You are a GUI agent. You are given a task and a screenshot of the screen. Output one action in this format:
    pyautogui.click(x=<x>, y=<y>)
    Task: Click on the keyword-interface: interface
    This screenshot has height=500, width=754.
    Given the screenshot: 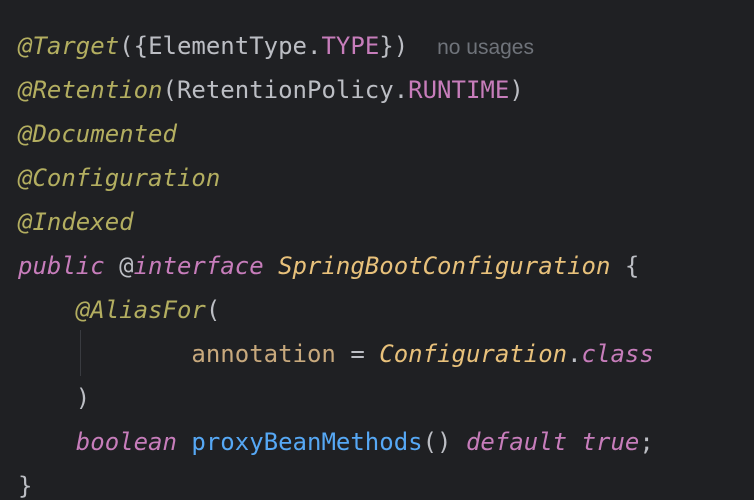 What is the action you would take?
    pyautogui.click(x=198, y=266)
    